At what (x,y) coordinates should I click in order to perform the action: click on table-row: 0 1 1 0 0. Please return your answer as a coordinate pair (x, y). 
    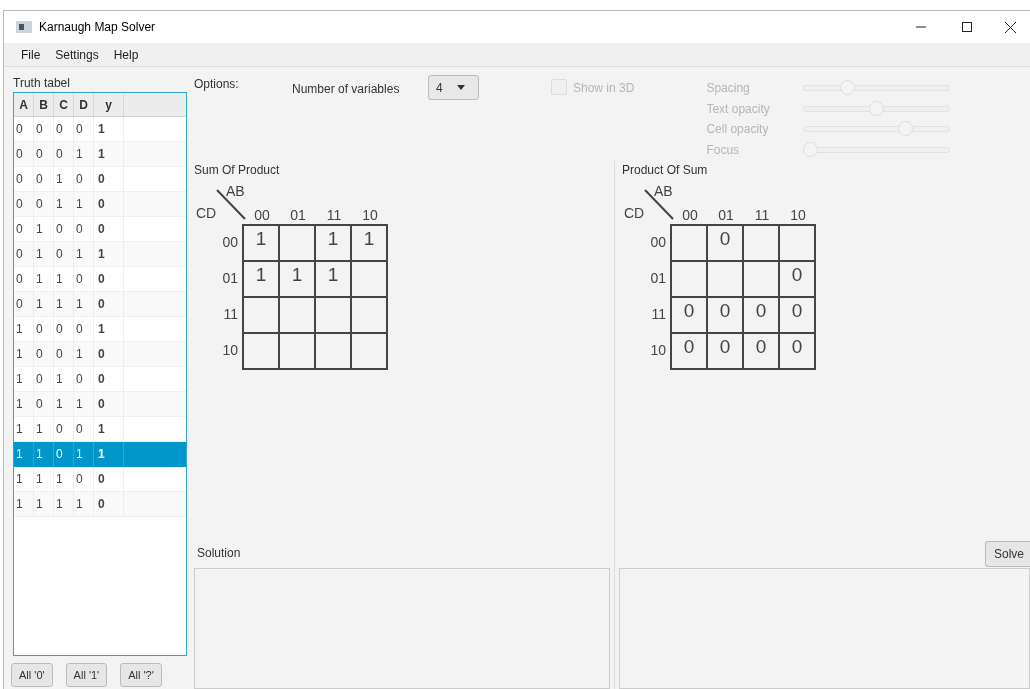
    Looking at the image, I should click on (100, 279).